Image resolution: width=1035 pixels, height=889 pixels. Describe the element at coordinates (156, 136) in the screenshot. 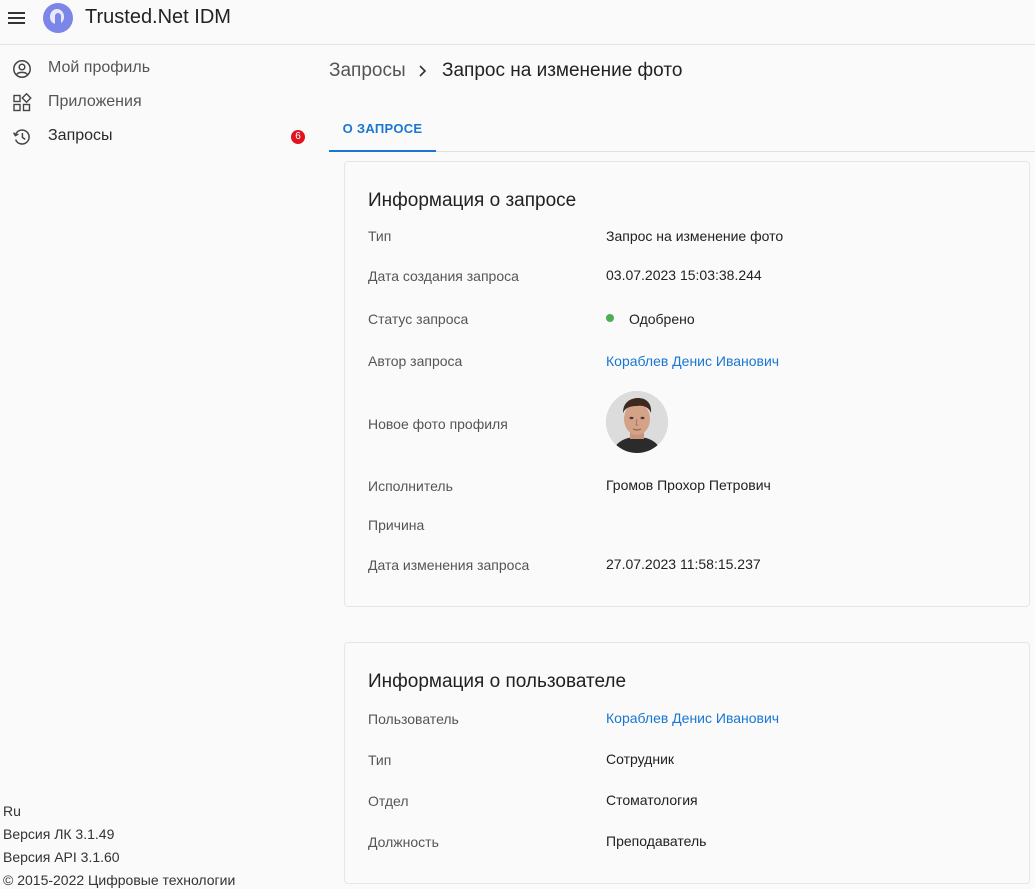

I see `sidebar-item-requests: Запросы 6` at that location.